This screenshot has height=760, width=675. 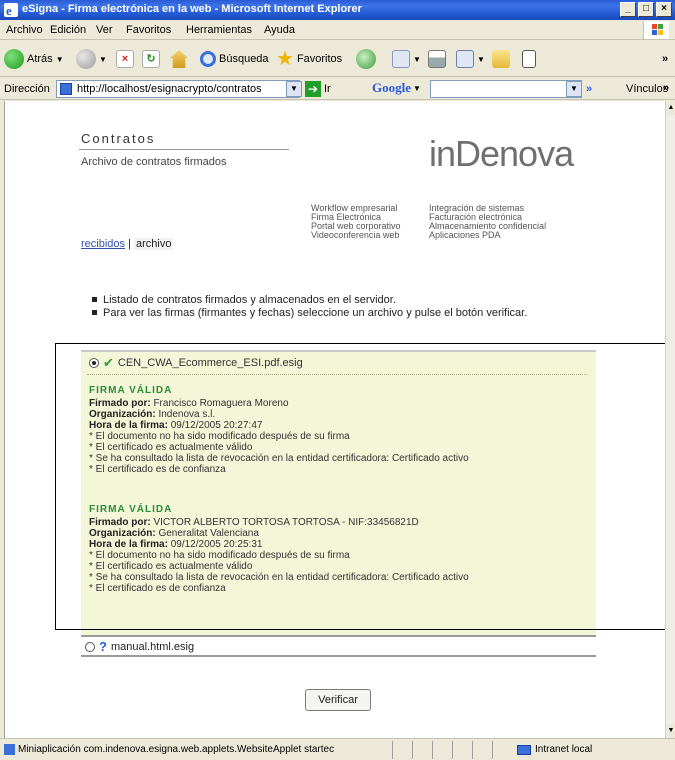 I want to click on address-dropdown-icon: ▼, so click(x=294, y=89).